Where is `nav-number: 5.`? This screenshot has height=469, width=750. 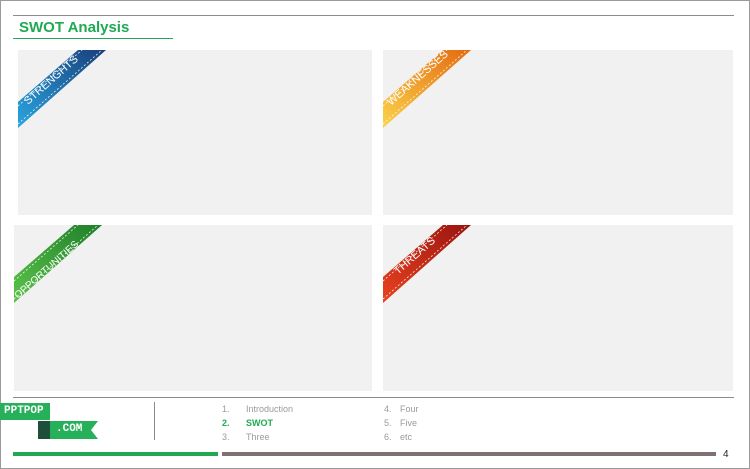 nav-number: 5. is located at coordinates (388, 423).